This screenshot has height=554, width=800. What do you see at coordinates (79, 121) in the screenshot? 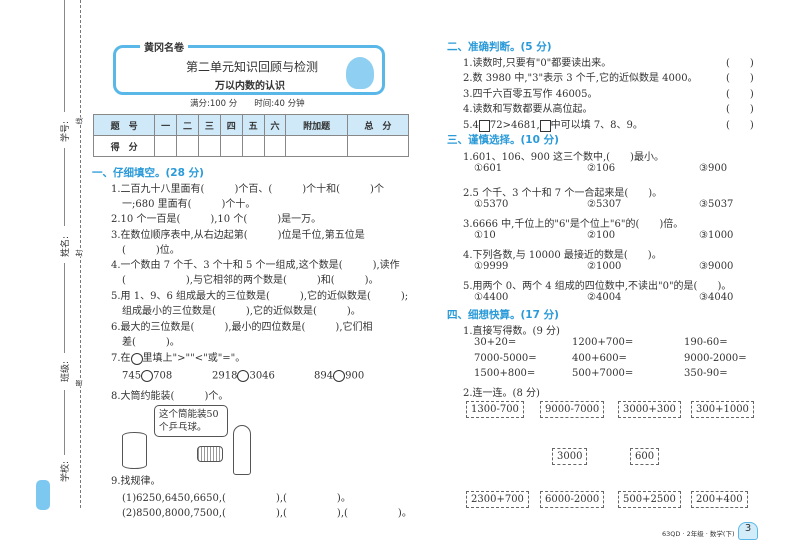
I see `seal-char: 线` at bounding box center [79, 121].